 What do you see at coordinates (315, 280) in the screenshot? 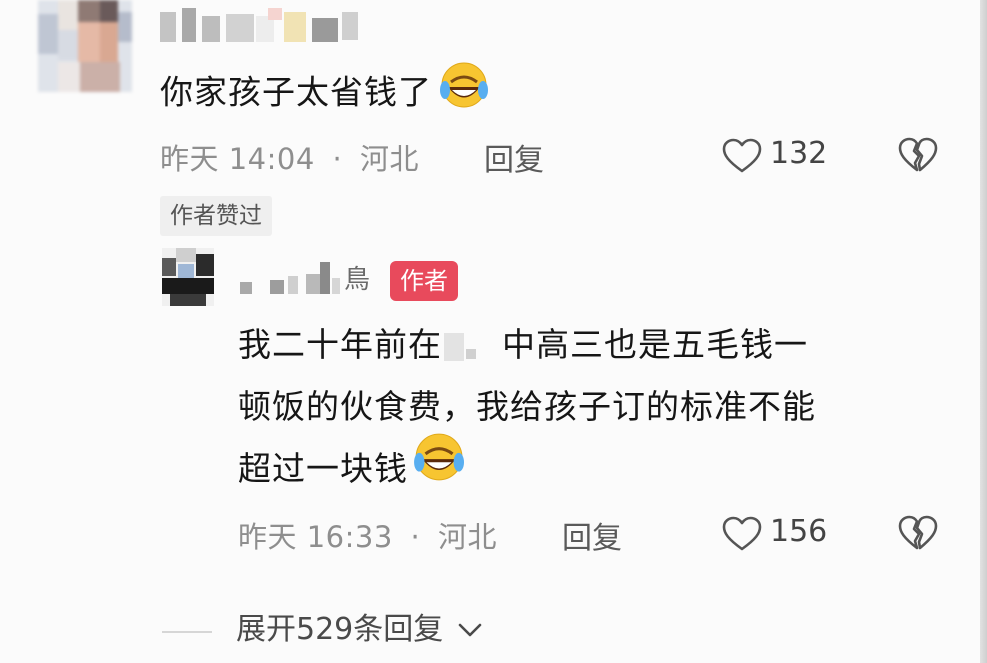
I see `reply-author-name: 鳥` at bounding box center [315, 280].